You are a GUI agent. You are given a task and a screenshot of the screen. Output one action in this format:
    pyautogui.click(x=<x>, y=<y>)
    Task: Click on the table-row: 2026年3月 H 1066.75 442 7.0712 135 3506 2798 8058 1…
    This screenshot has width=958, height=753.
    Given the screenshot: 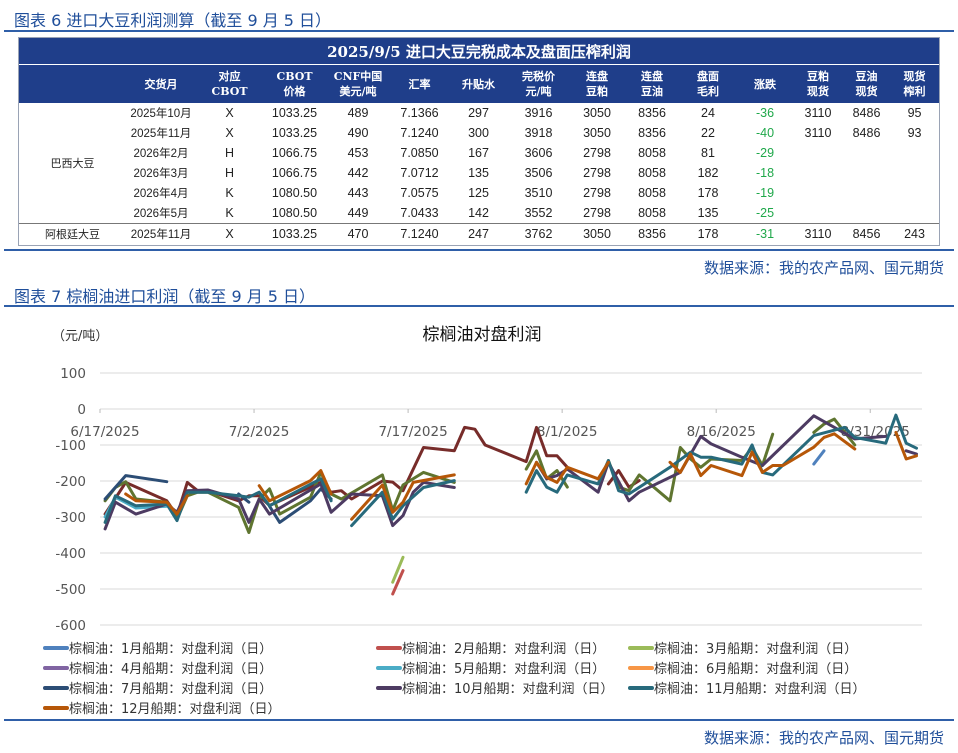 What is the action you would take?
    pyautogui.click(x=479, y=173)
    